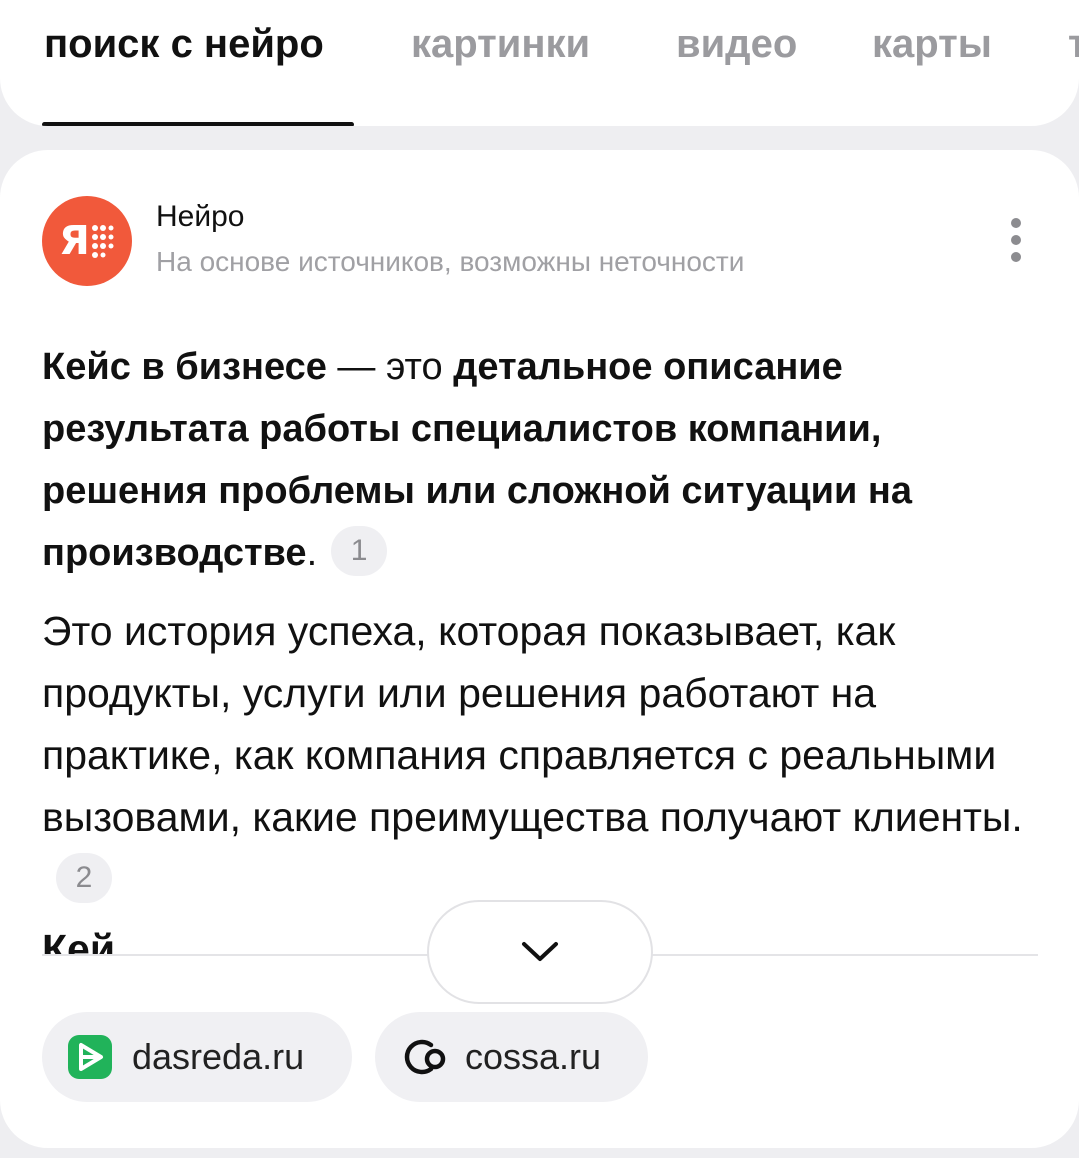 Image resolution: width=1079 pixels, height=1158 pixels. I want to click on source-chip-dasreda: dasreda.ru, so click(197, 1057).